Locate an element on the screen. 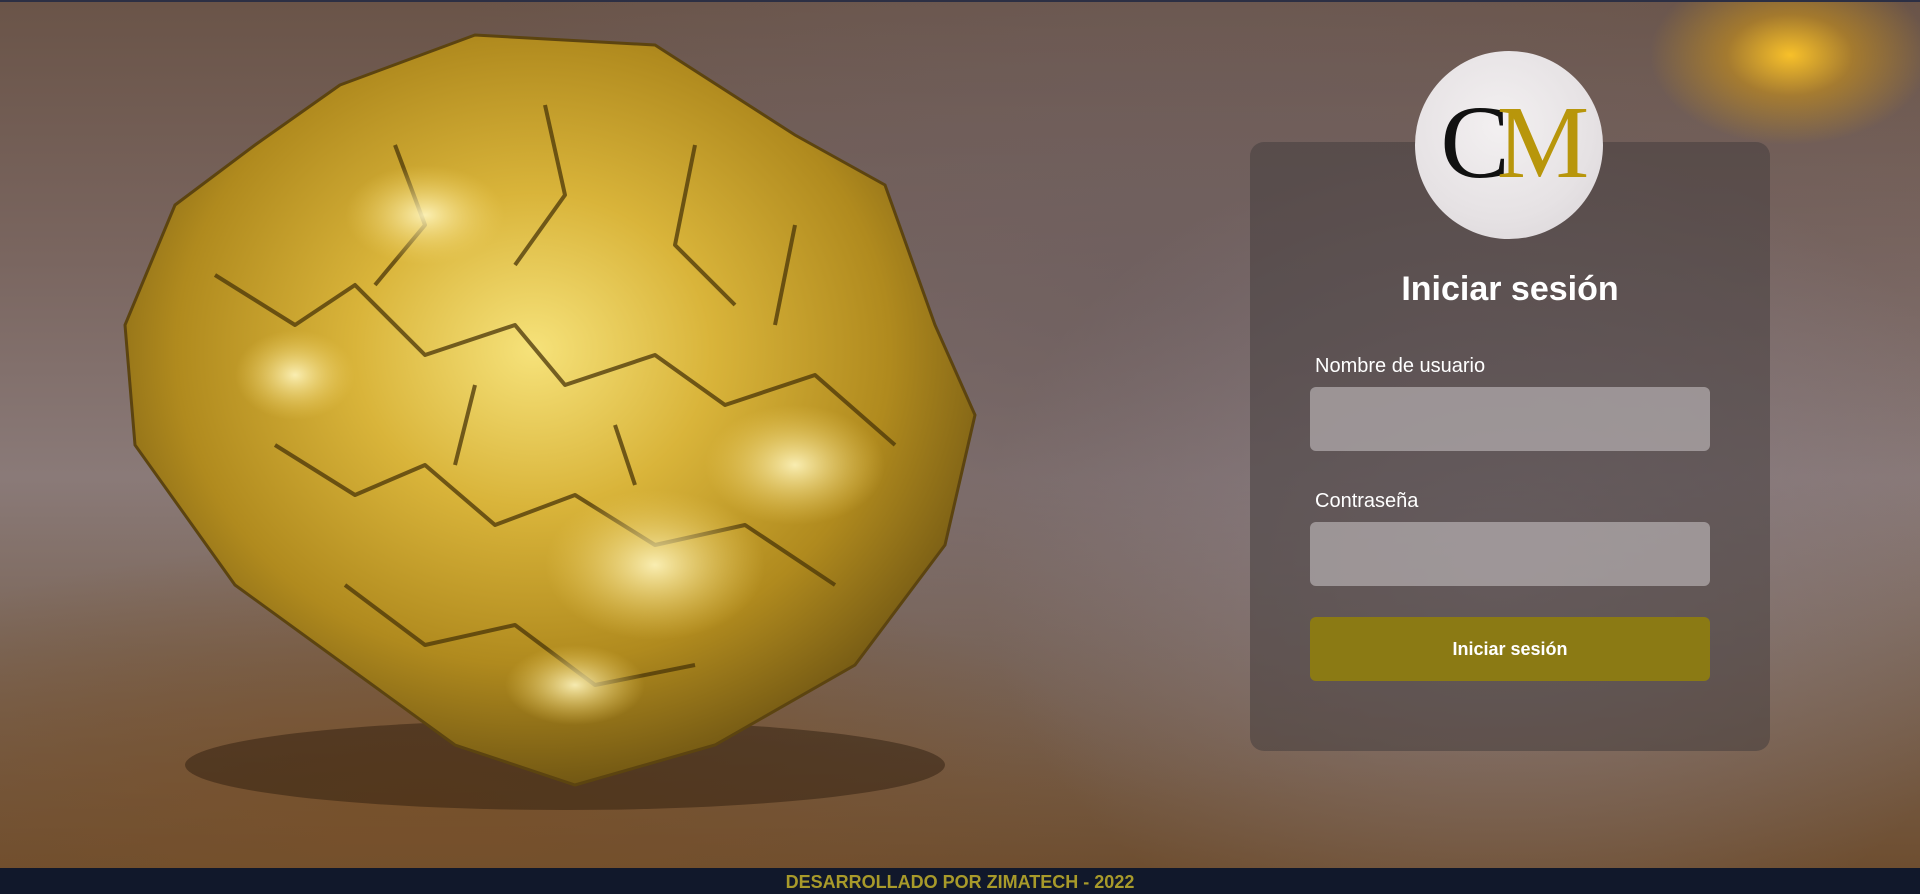 This screenshot has width=1920, height=894. password-input is located at coordinates (1510, 554).